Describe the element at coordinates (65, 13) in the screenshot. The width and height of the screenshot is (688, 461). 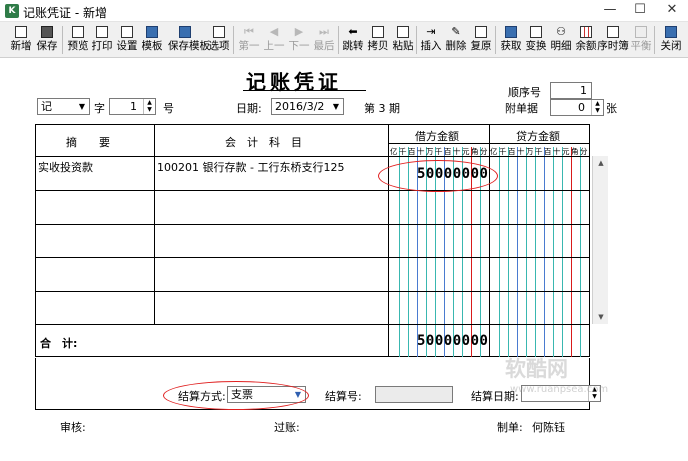
I see `window-title: 记账凭证 - 新增` at that location.